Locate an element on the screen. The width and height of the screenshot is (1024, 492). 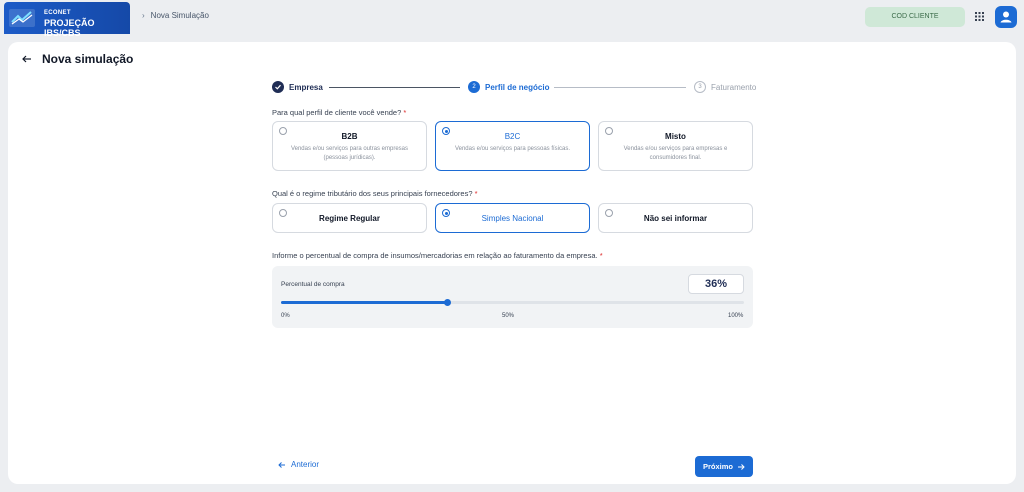
option-simples-nacional: Simples Nacional is located at coordinates (512, 218).